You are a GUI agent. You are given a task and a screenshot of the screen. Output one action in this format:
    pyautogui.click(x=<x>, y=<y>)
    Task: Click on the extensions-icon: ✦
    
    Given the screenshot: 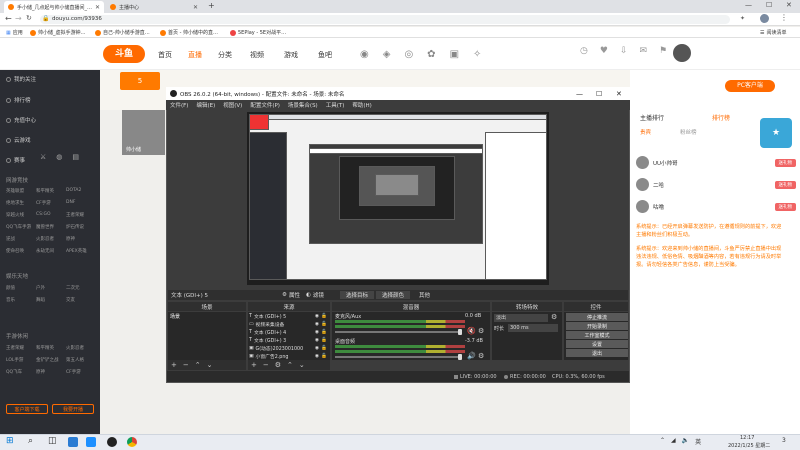 What is the action you would take?
    pyautogui.click(x=742, y=18)
    